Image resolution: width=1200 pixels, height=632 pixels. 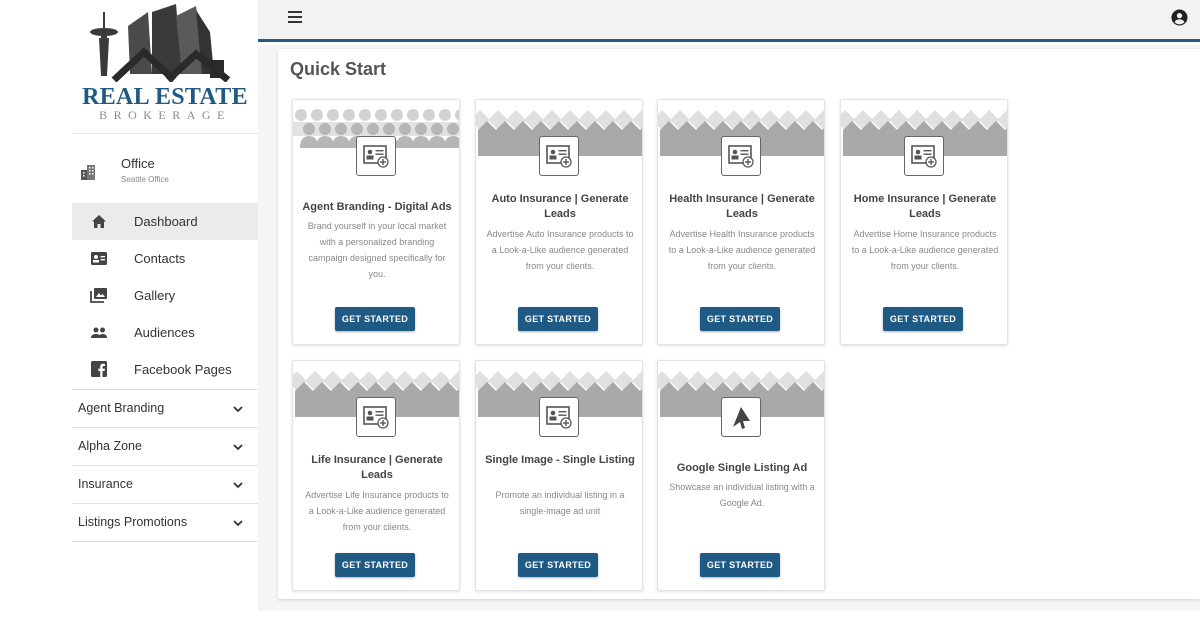 What do you see at coordinates (338, 69) in the screenshot?
I see `section-title: Quick Start` at bounding box center [338, 69].